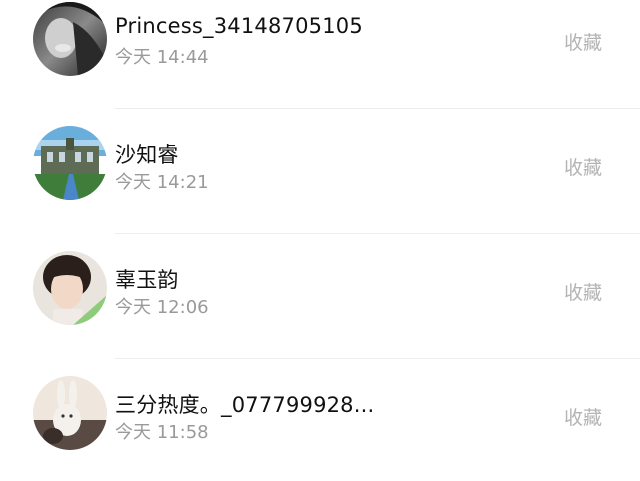 Image resolution: width=640 pixels, height=481 pixels. Describe the element at coordinates (239, 26) in the screenshot. I see `contact-name: Princess_34148705105` at that location.